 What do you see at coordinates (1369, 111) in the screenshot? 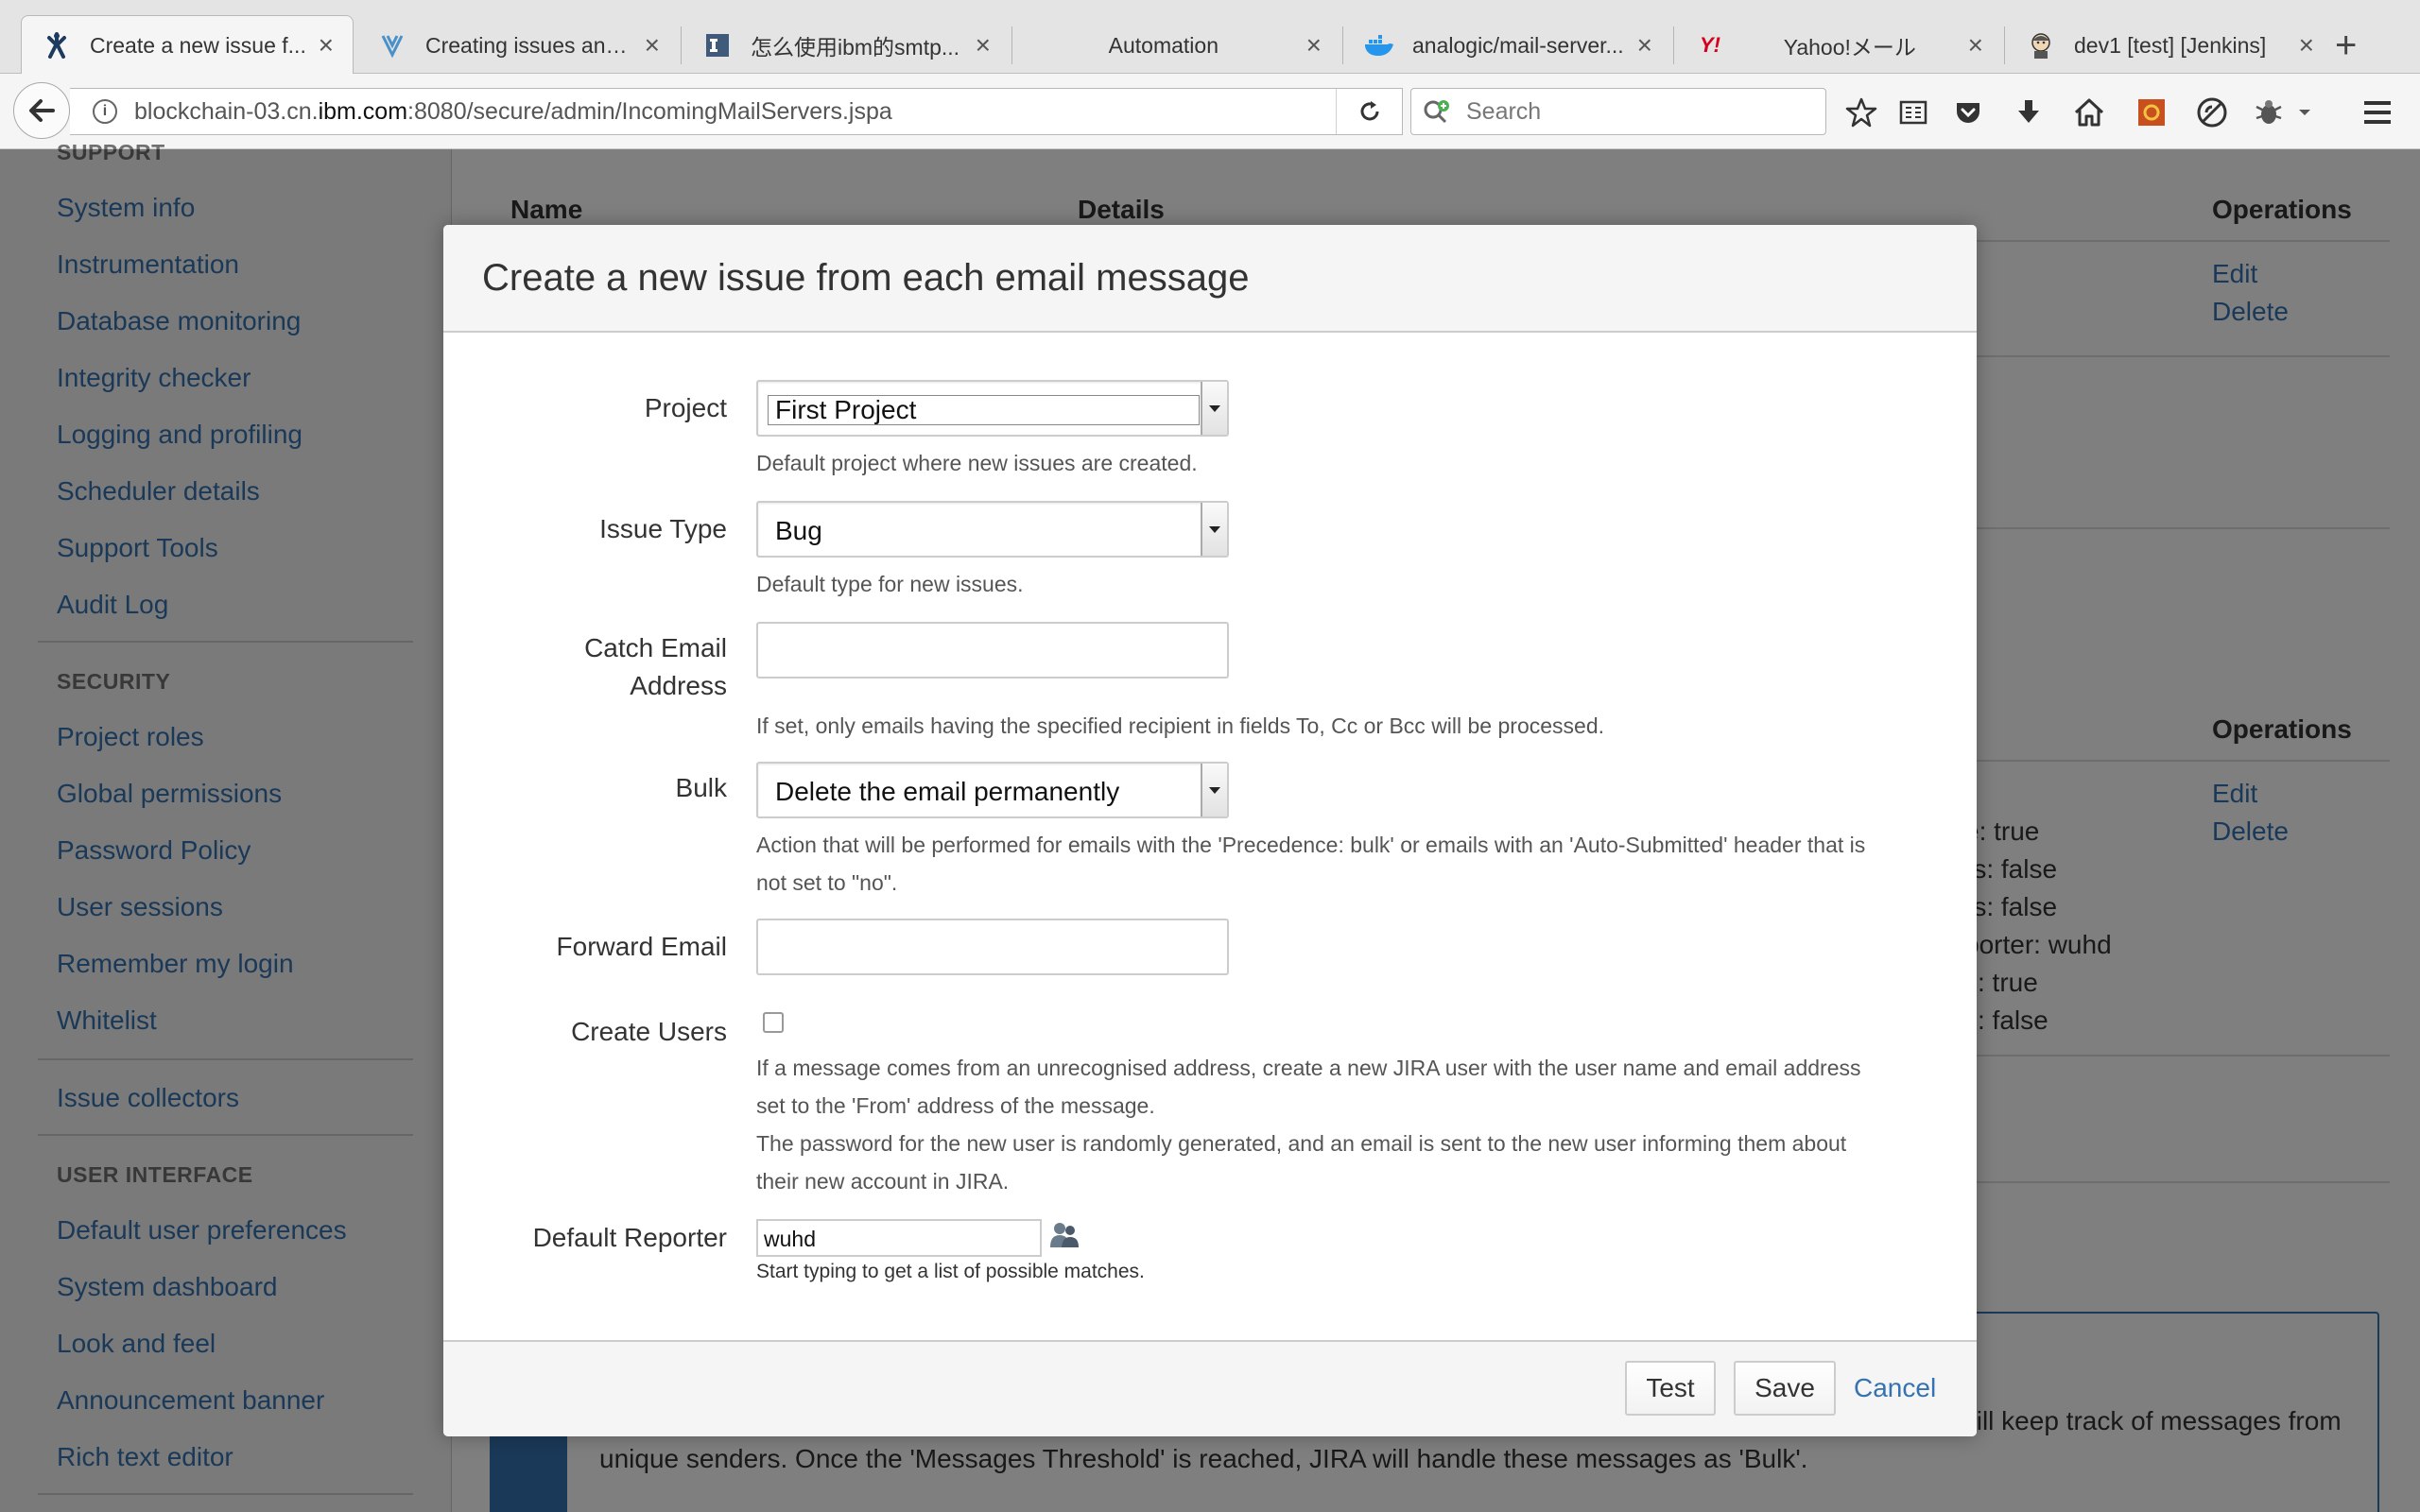
I see `reload-icon` at bounding box center [1369, 111].